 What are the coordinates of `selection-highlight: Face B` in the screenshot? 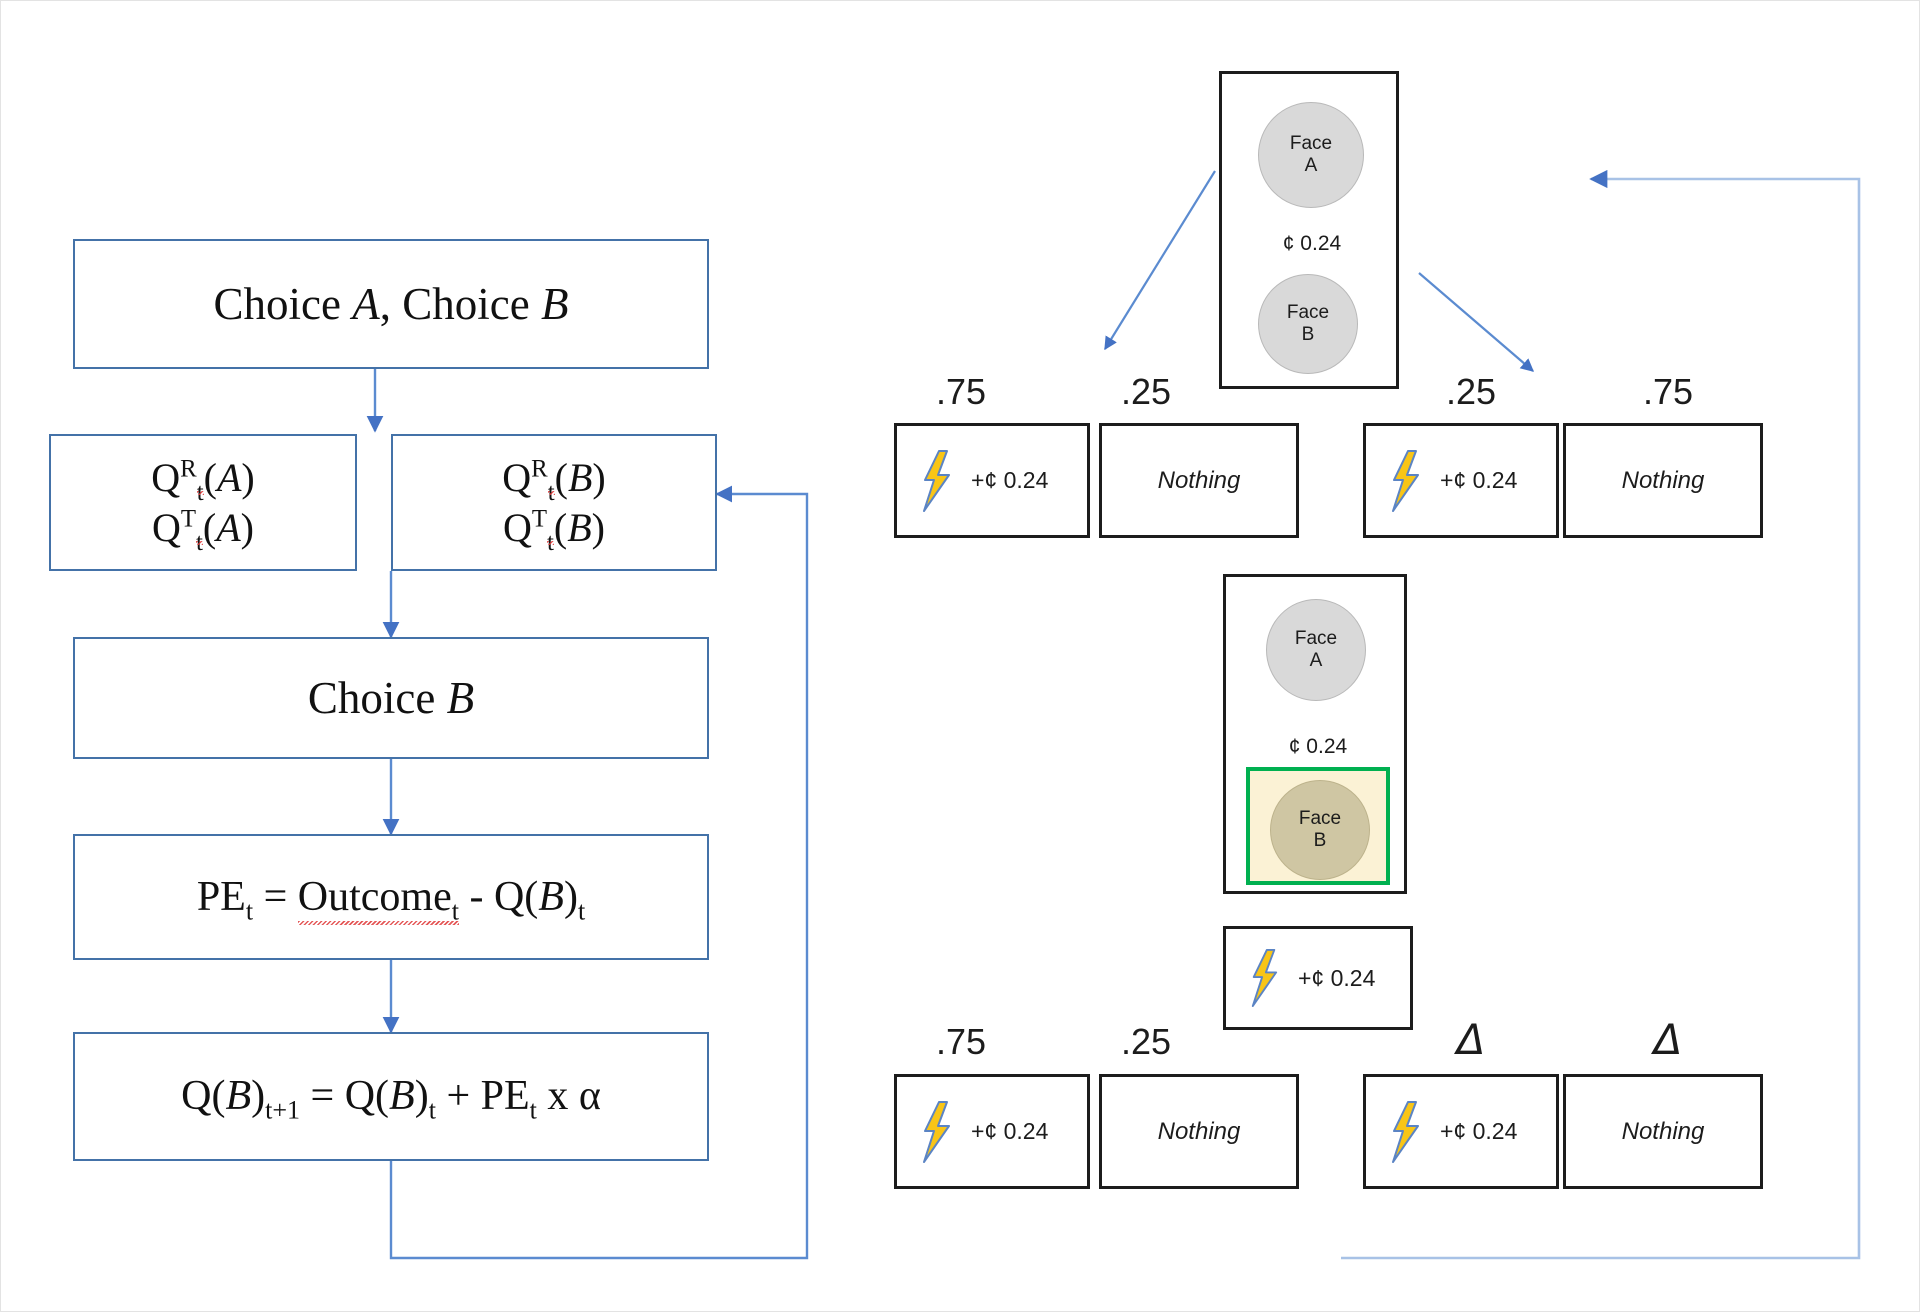 It's located at (1318, 826).